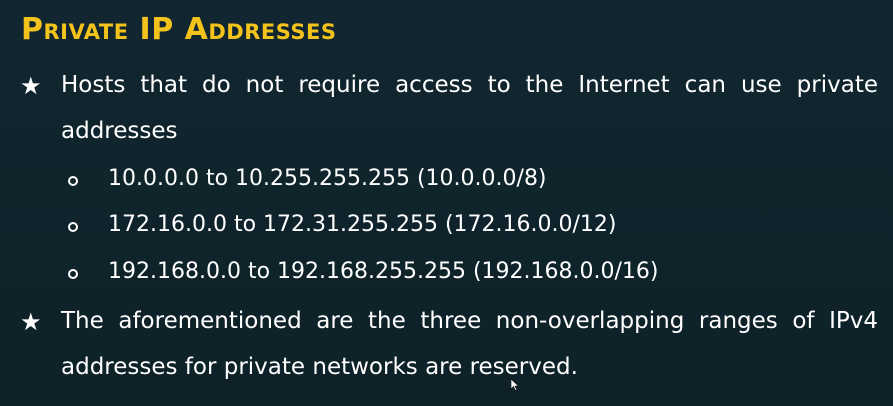 This screenshot has height=406, width=893. I want to click on mouse-cursor-icon, so click(515, 385).